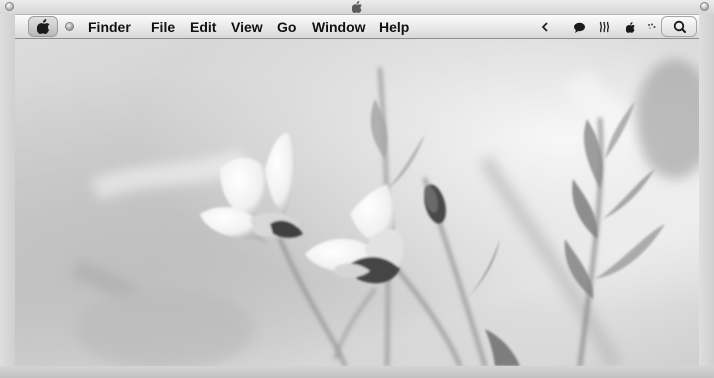  Describe the element at coordinates (163, 27) in the screenshot. I see `menu-file: File` at that location.